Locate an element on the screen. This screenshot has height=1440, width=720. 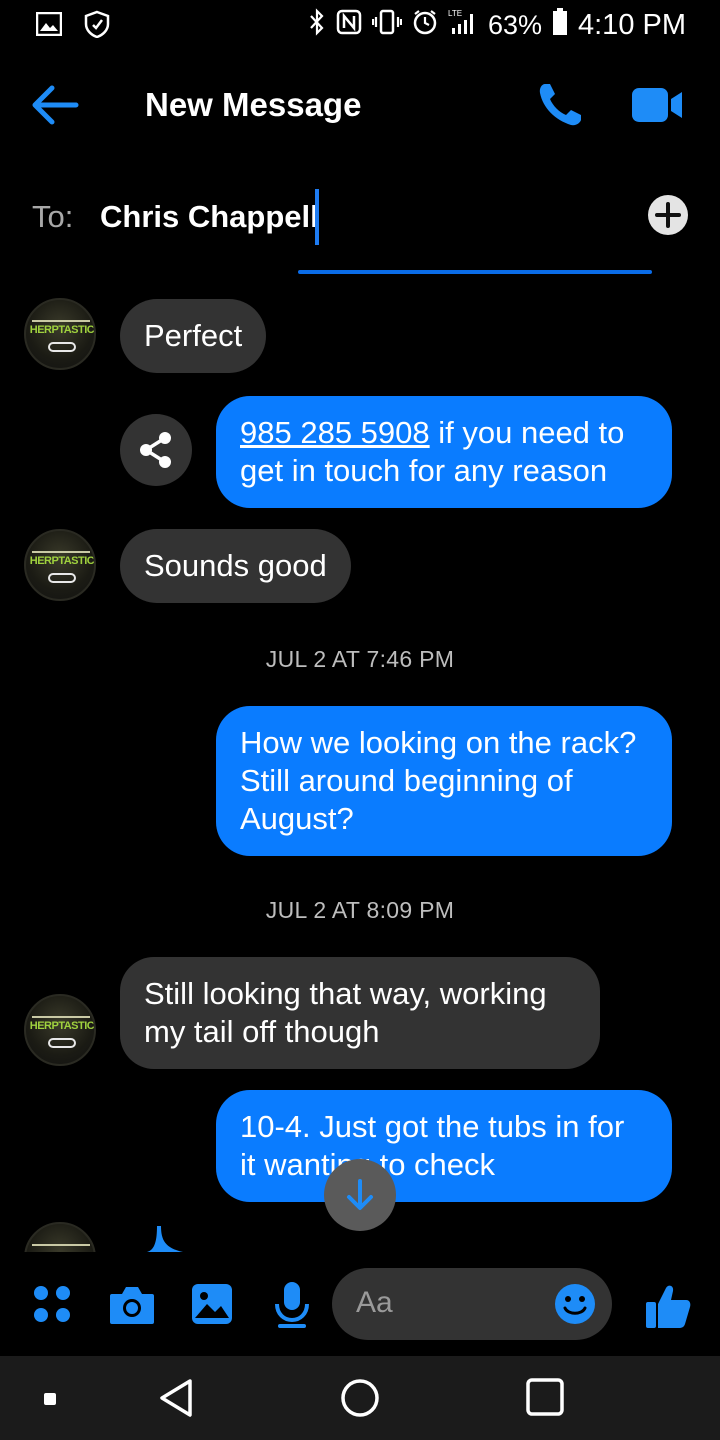
back-button is located at coordinates (55, 105).